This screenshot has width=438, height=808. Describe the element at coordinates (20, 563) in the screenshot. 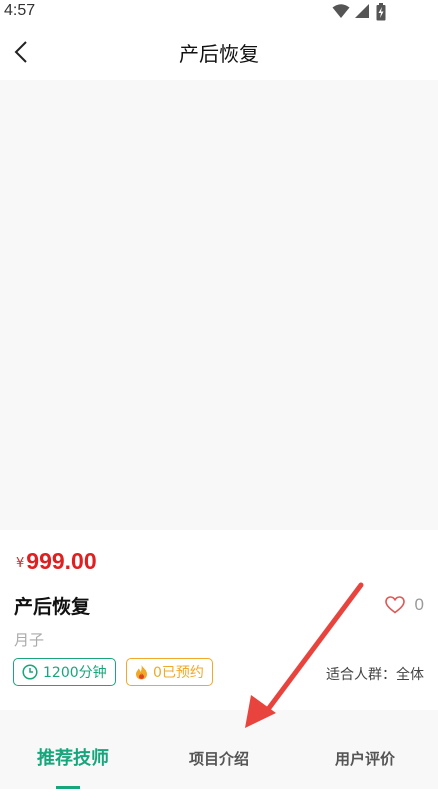

I see `price-currency: ¥` at that location.